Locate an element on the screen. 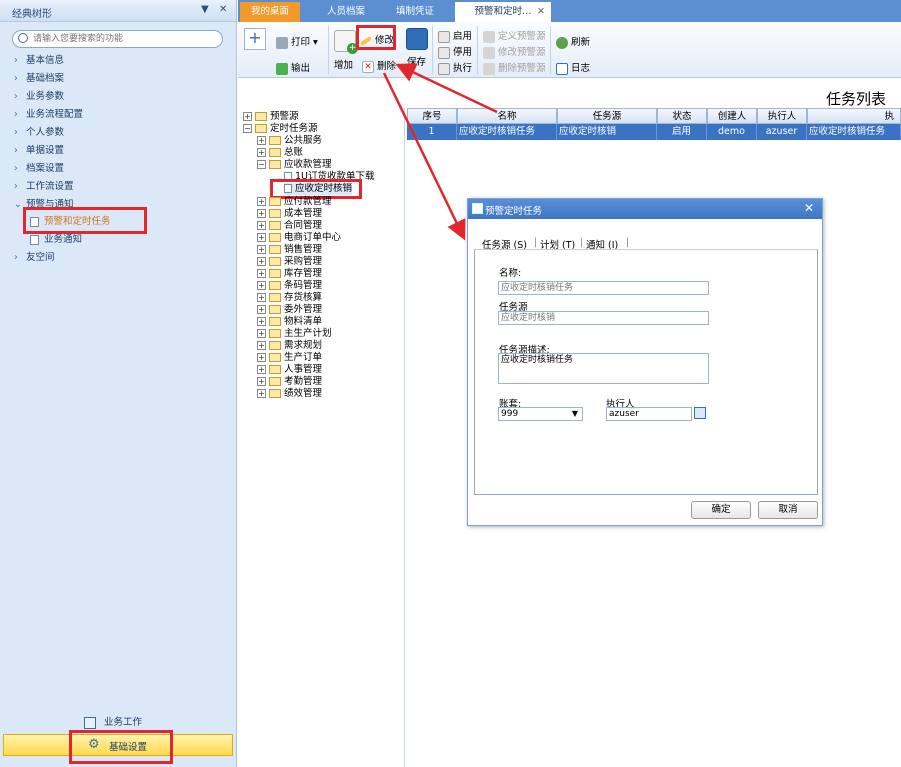  annotation-arrows is located at coordinates (440, 152).